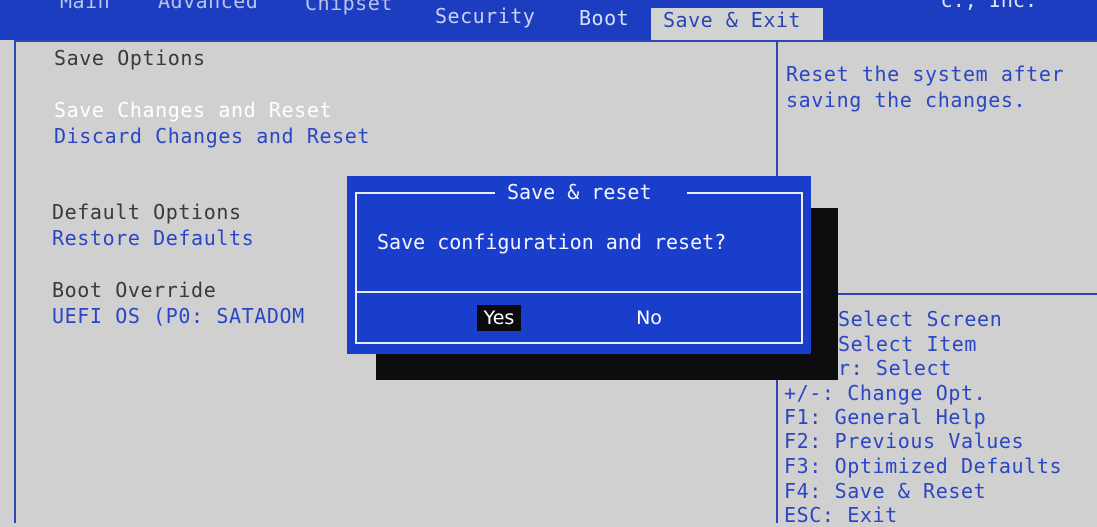 Image resolution: width=1097 pixels, height=527 pixels. Describe the element at coordinates (178, 316) in the screenshot. I see `boot-override-uefi-option: UEFI OS (P0: SATADOM` at that location.